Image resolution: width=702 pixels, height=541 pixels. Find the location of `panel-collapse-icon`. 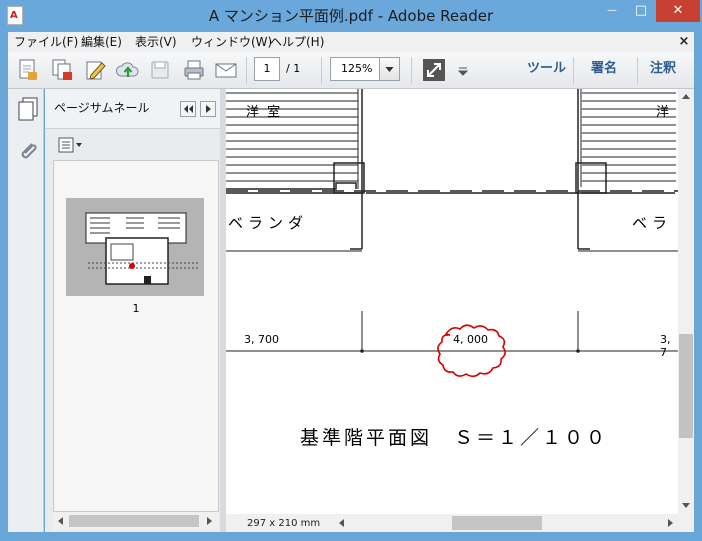

panel-collapse-icon is located at coordinates (188, 109).